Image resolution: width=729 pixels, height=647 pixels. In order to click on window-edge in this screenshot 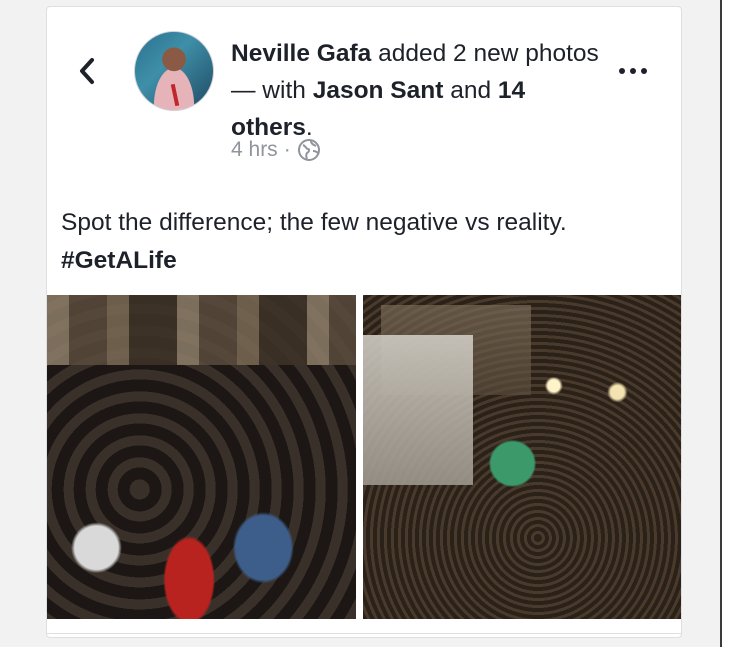, I will do `click(724, 323)`.